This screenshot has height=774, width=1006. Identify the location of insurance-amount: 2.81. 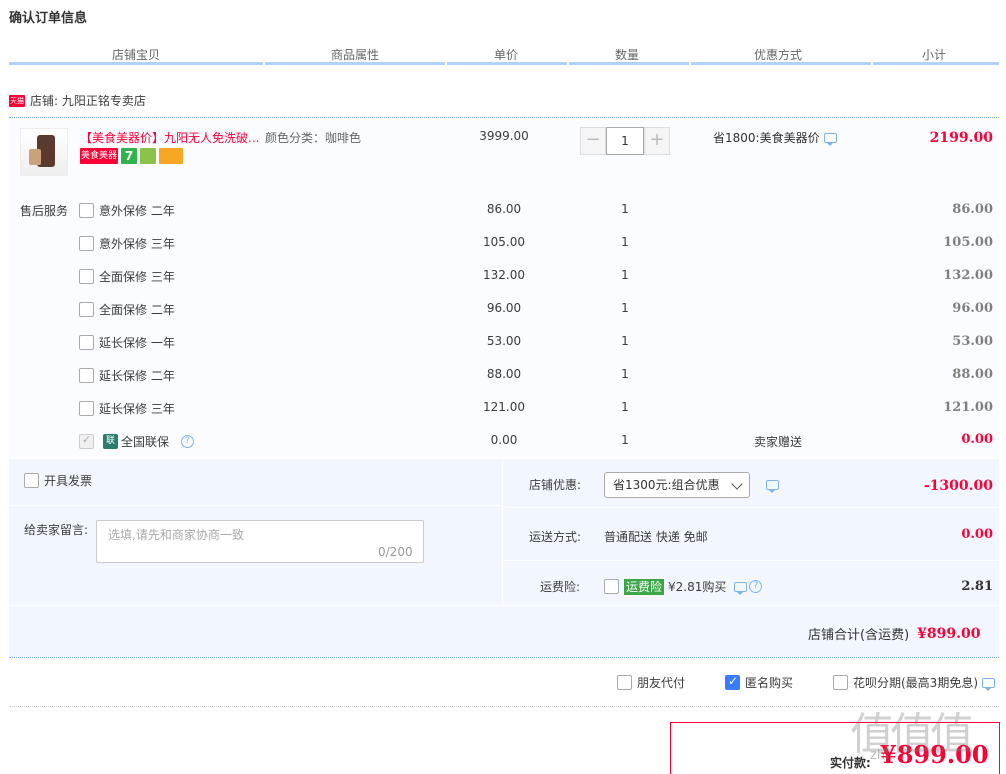
(977, 586).